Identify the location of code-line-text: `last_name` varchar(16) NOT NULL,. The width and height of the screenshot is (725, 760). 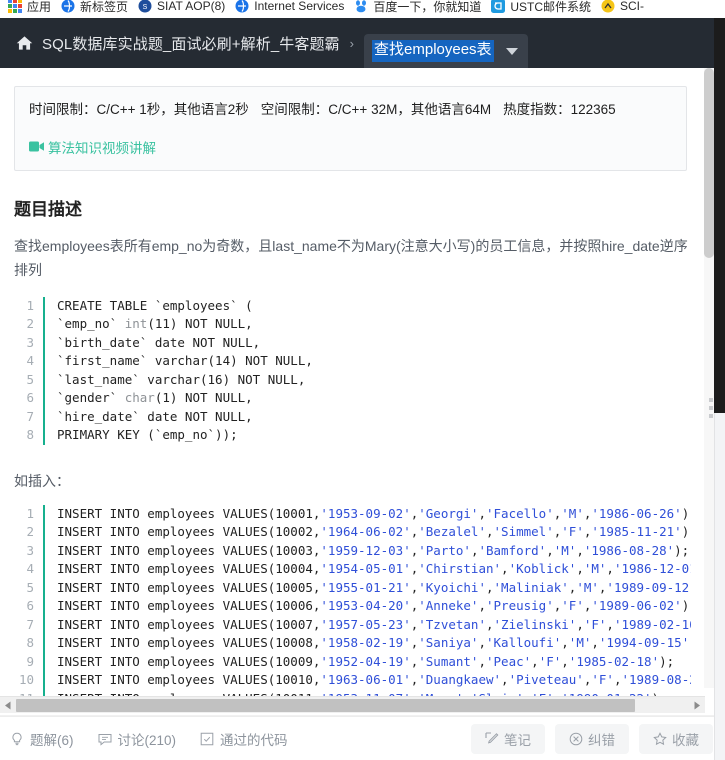
(178, 380).